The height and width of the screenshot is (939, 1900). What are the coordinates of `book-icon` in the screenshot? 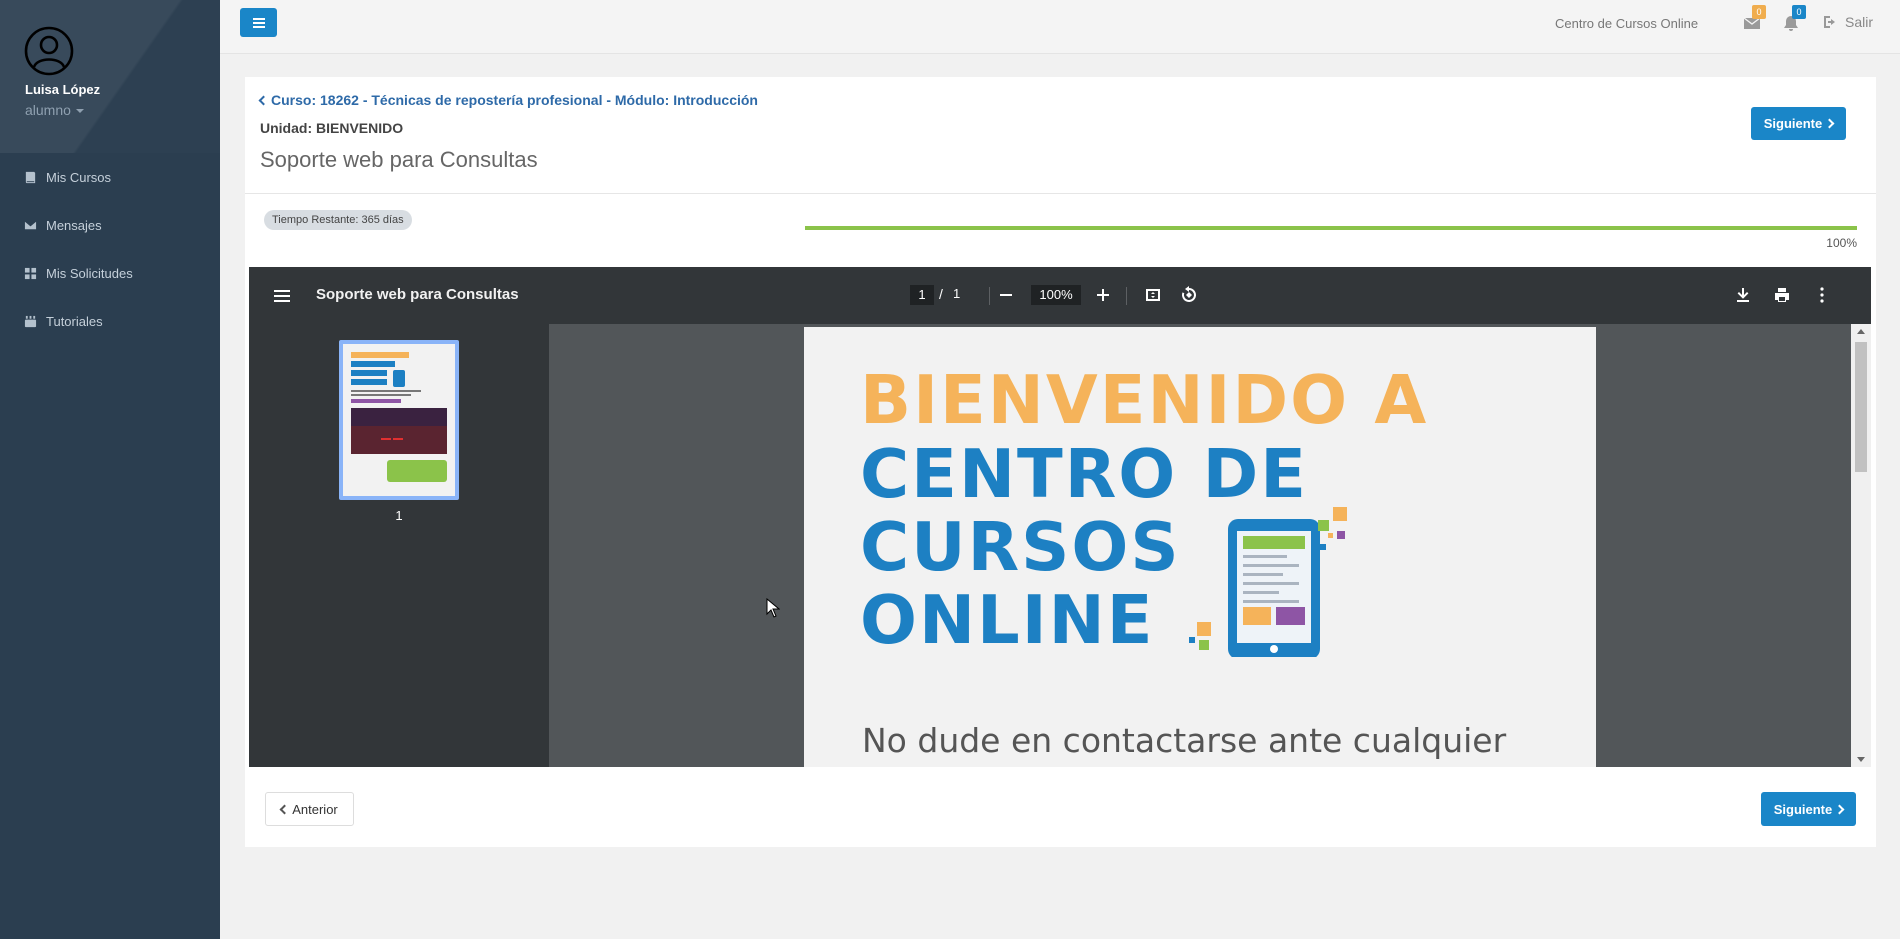 It's located at (30, 177).